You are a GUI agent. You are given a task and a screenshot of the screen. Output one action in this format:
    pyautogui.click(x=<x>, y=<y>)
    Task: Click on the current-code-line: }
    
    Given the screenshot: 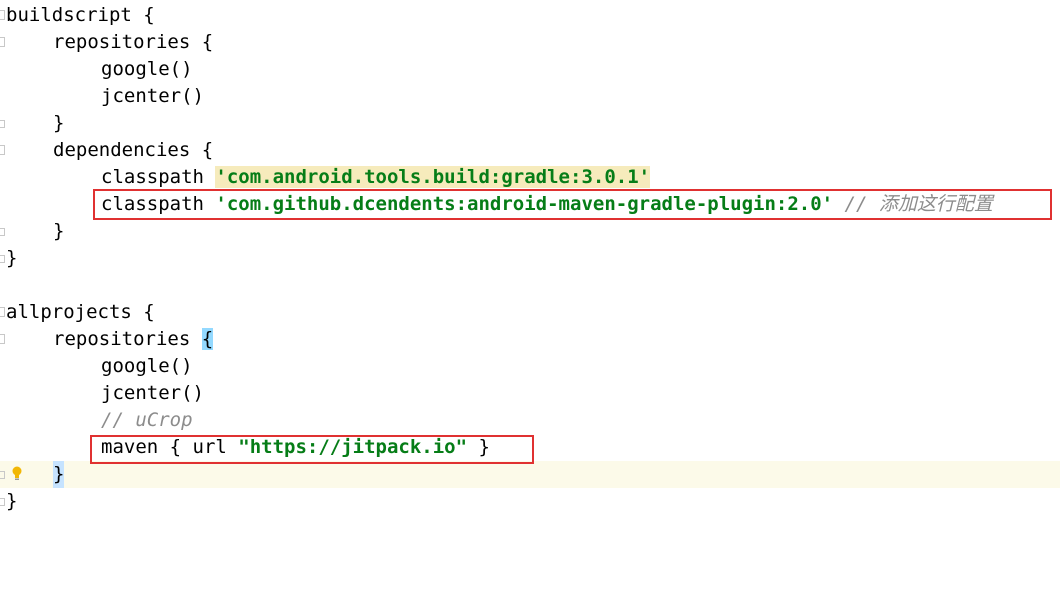 What is the action you would take?
    pyautogui.click(x=530, y=474)
    